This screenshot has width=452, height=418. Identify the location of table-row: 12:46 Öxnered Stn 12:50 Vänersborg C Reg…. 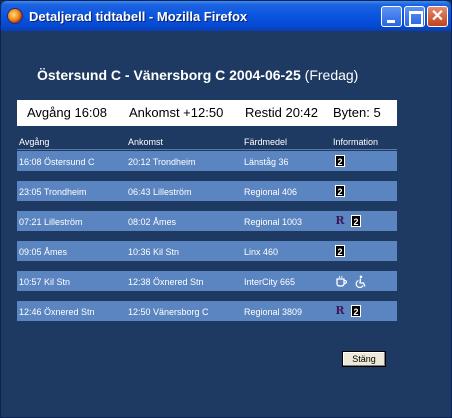
(207, 311).